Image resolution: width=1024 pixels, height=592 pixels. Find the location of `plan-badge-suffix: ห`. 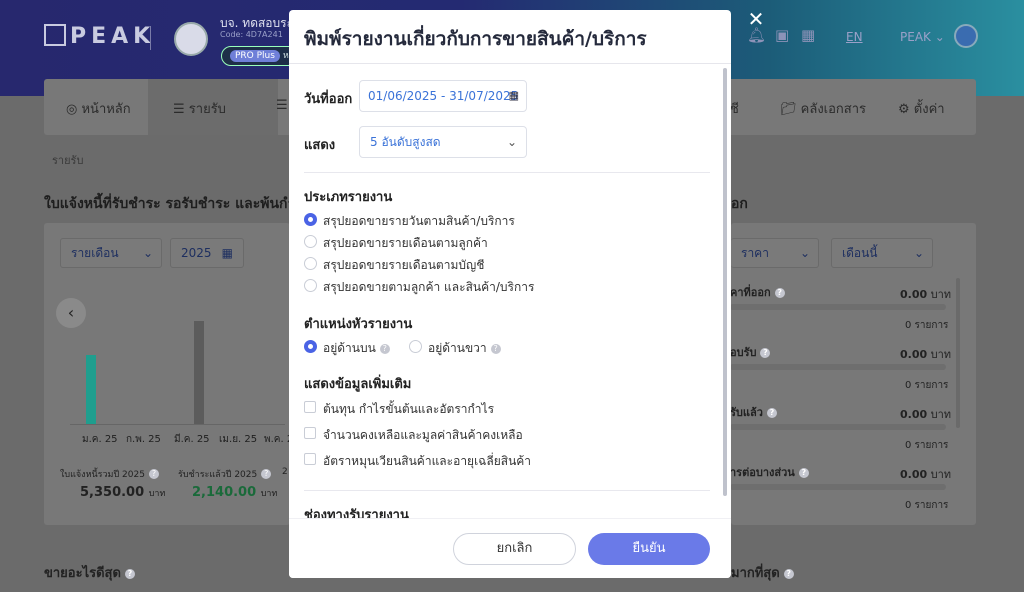

plan-badge-suffix: ห is located at coordinates (285, 56).